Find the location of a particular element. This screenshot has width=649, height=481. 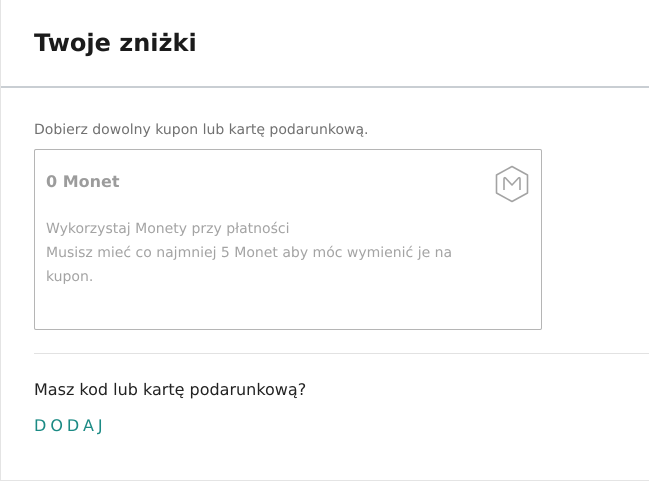

add-link: DODAJ is located at coordinates (70, 425).